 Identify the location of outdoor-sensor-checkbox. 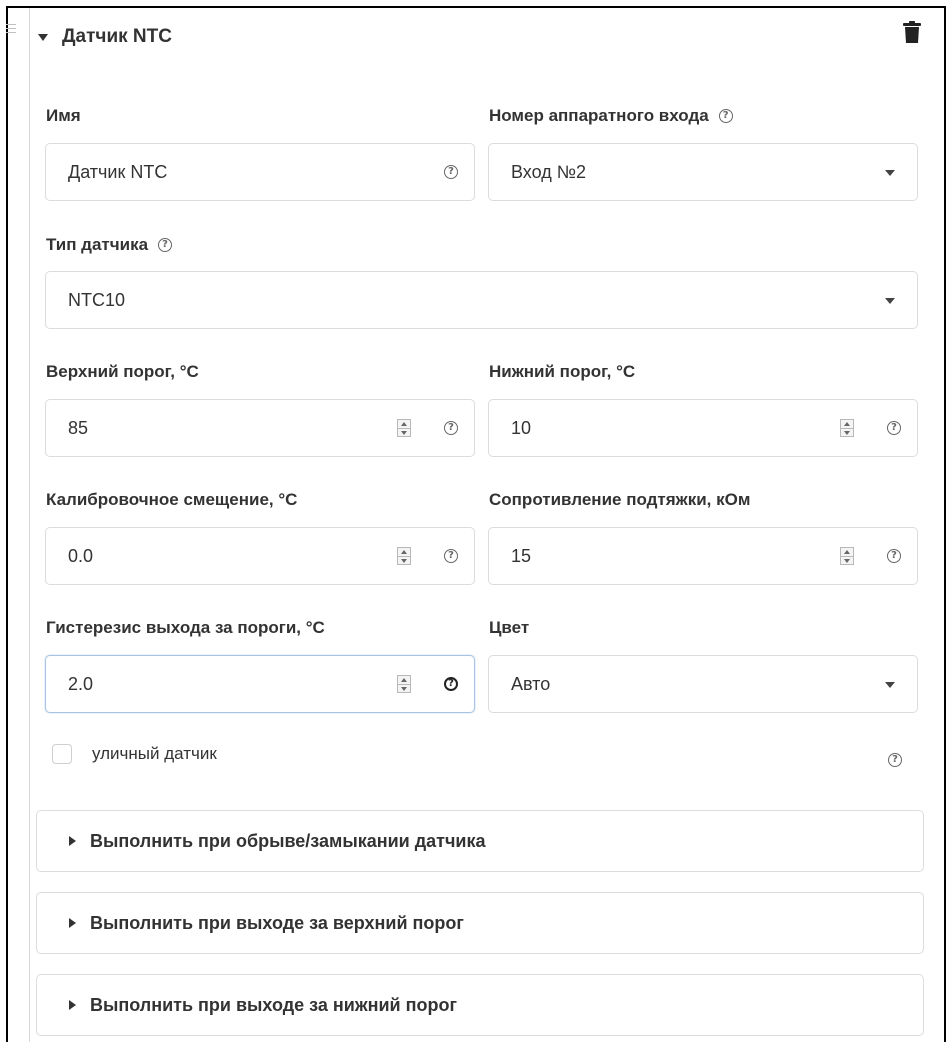
(62, 754).